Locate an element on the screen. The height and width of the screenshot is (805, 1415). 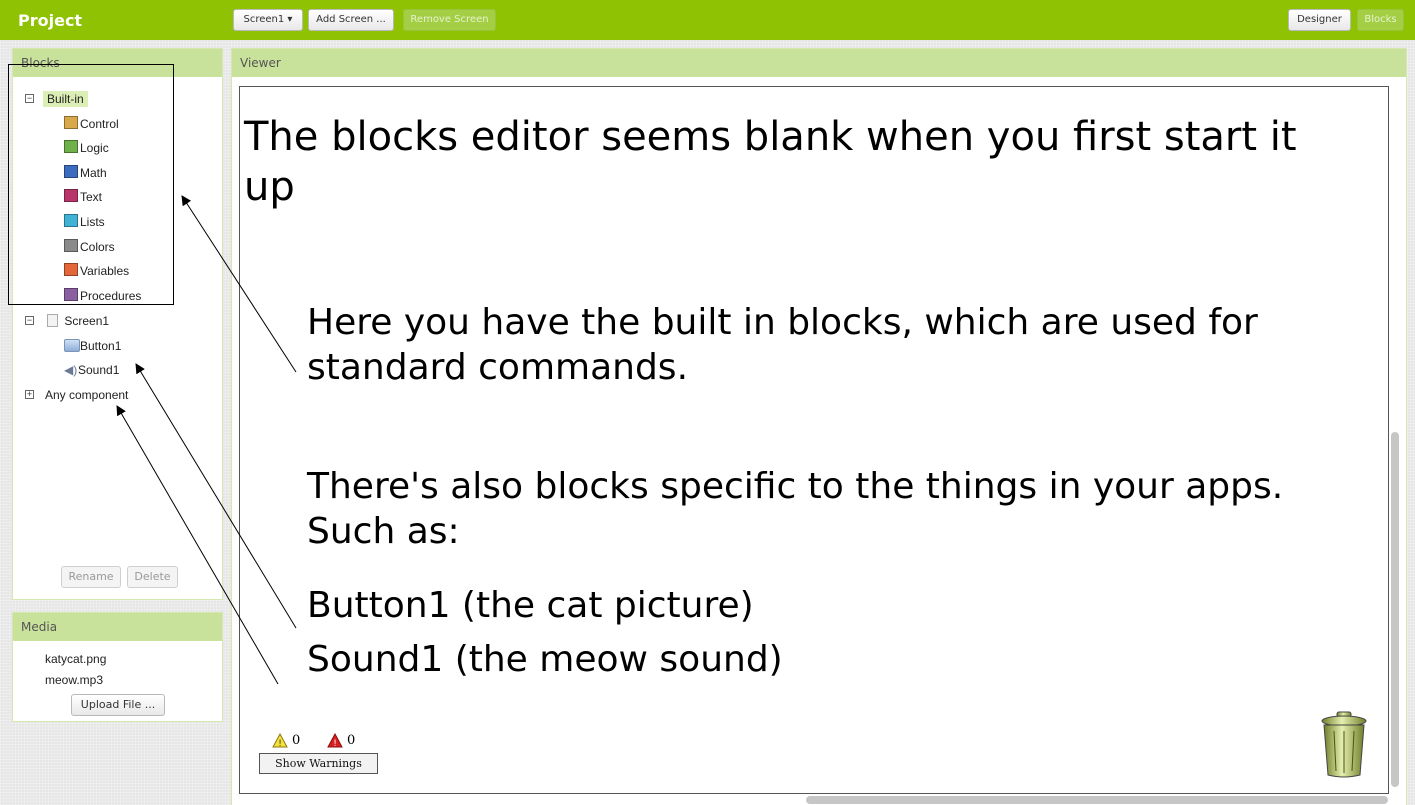
tree-label-screen1: Screen1 is located at coordinates (87, 321).